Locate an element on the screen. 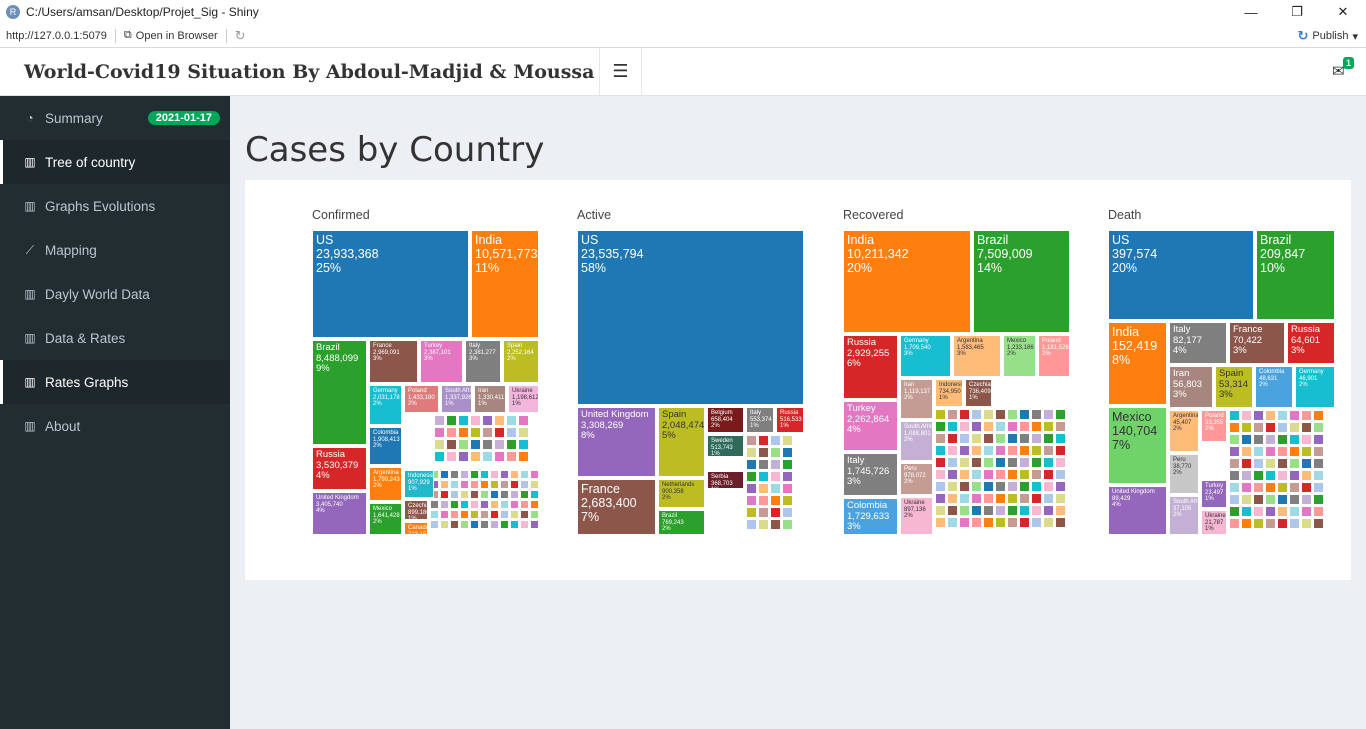 The height and width of the screenshot is (729, 1366). treemap-tile: Indonesia 907,929 1% is located at coordinates (419, 484).